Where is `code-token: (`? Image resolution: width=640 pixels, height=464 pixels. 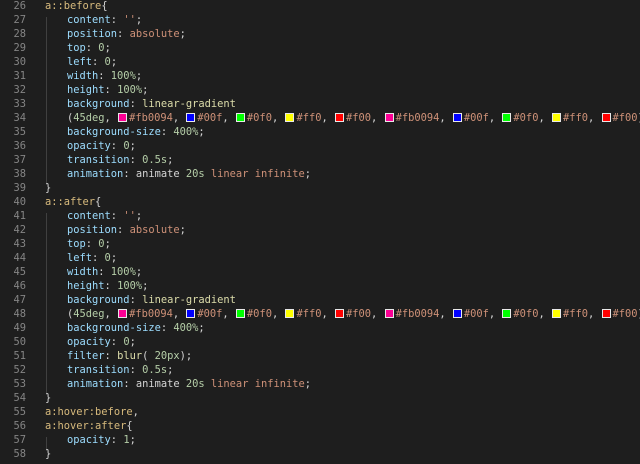 code-token: ( is located at coordinates (148, 356).